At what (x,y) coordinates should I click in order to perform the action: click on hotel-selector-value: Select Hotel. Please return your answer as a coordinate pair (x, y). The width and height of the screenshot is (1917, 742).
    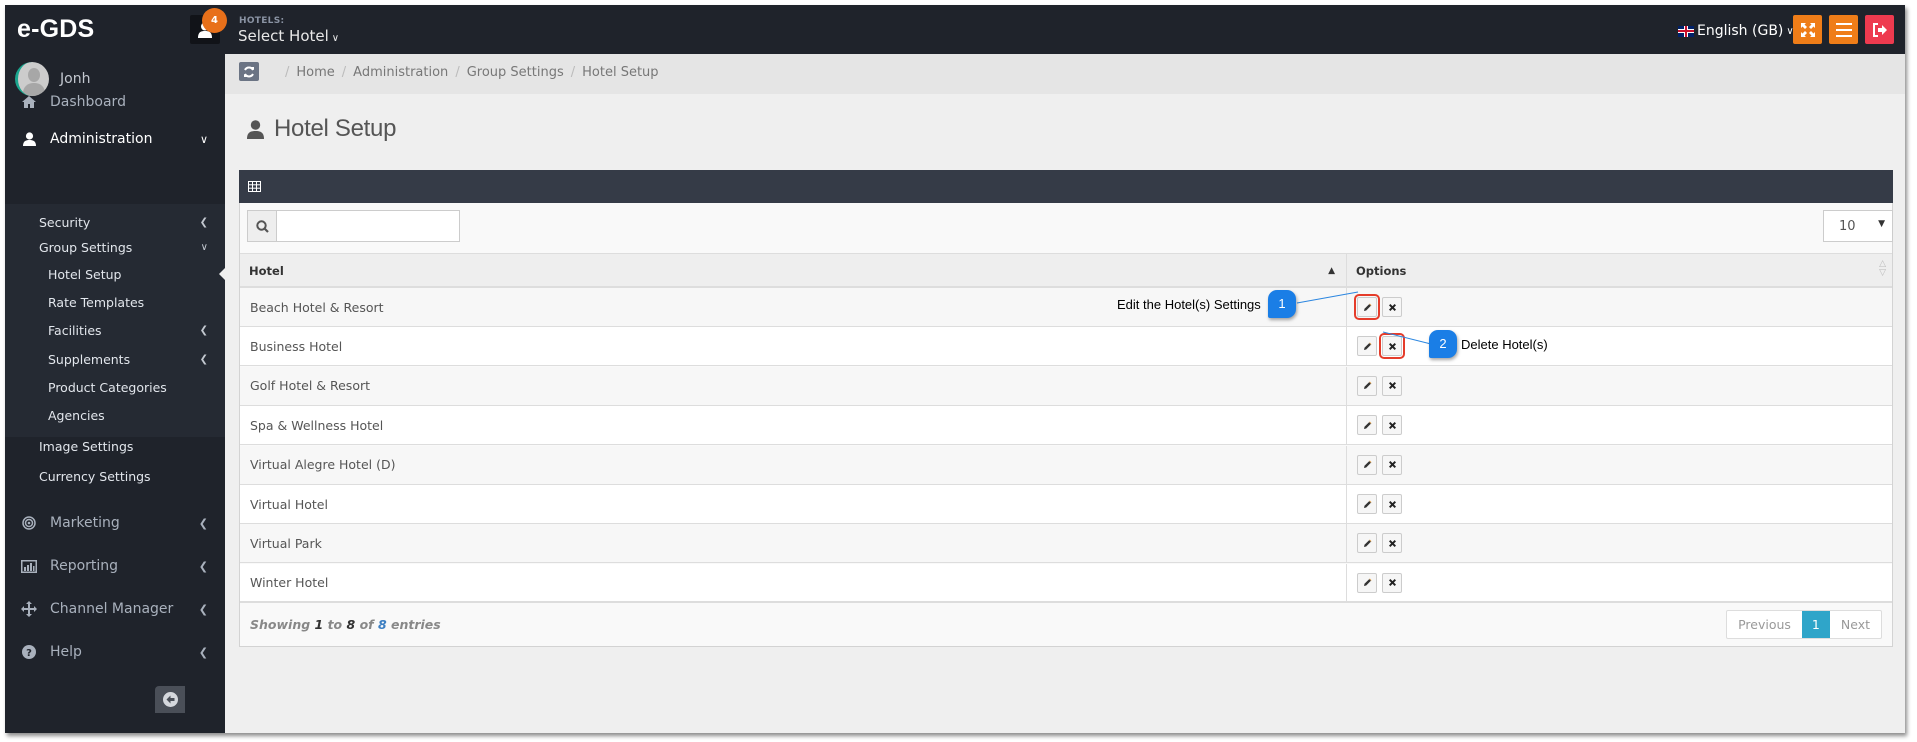
    Looking at the image, I should click on (283, 36).